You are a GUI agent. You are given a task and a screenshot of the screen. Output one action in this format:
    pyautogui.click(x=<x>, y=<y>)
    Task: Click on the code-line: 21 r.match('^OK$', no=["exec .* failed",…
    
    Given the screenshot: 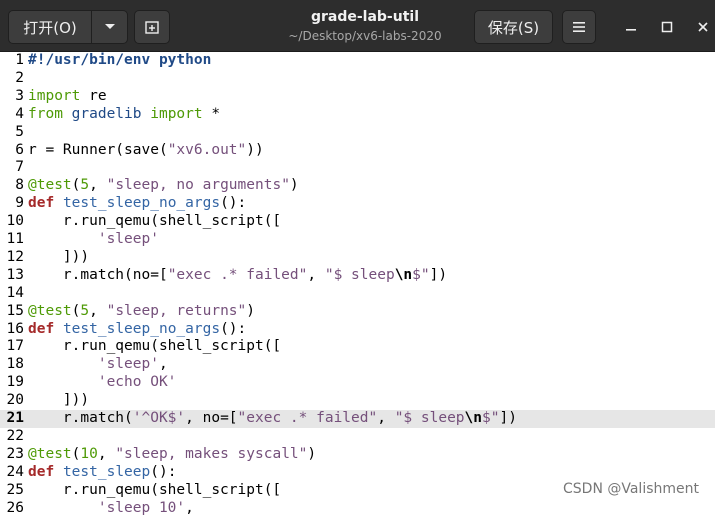 What is the action you would take?
    pyautogui.click(x=357, y=419)
    